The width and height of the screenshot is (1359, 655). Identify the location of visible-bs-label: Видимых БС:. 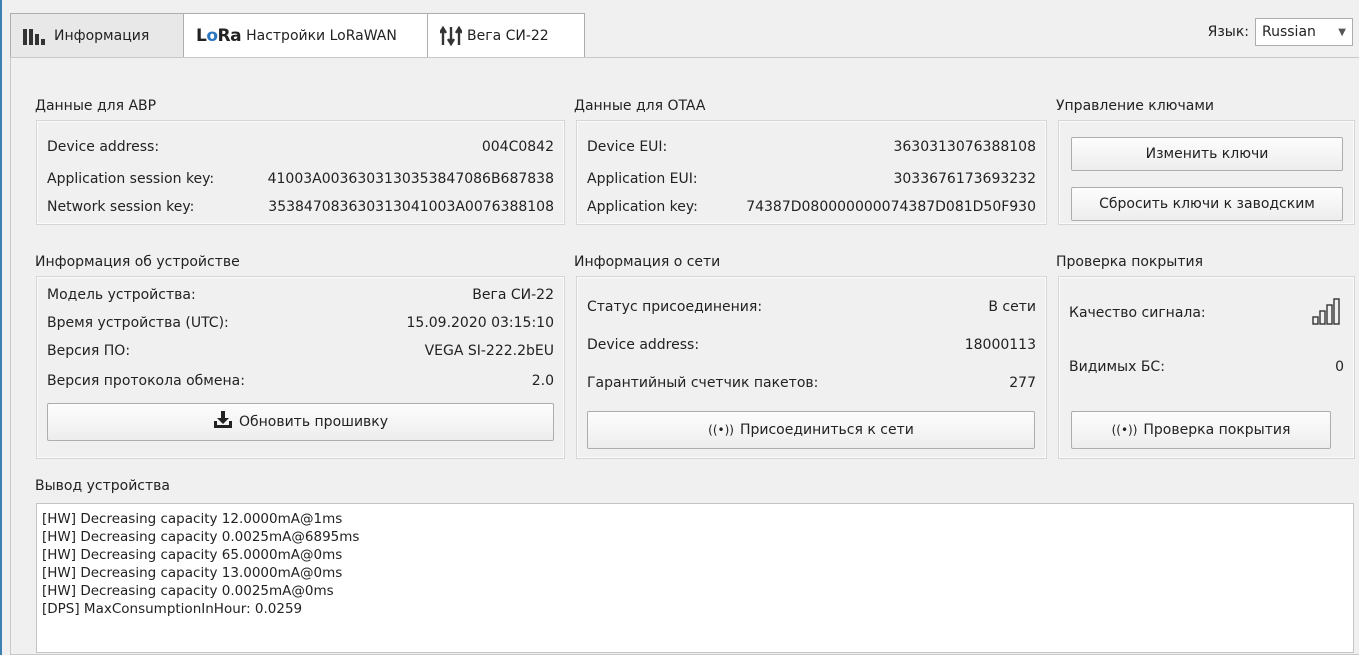
(1117, 367).